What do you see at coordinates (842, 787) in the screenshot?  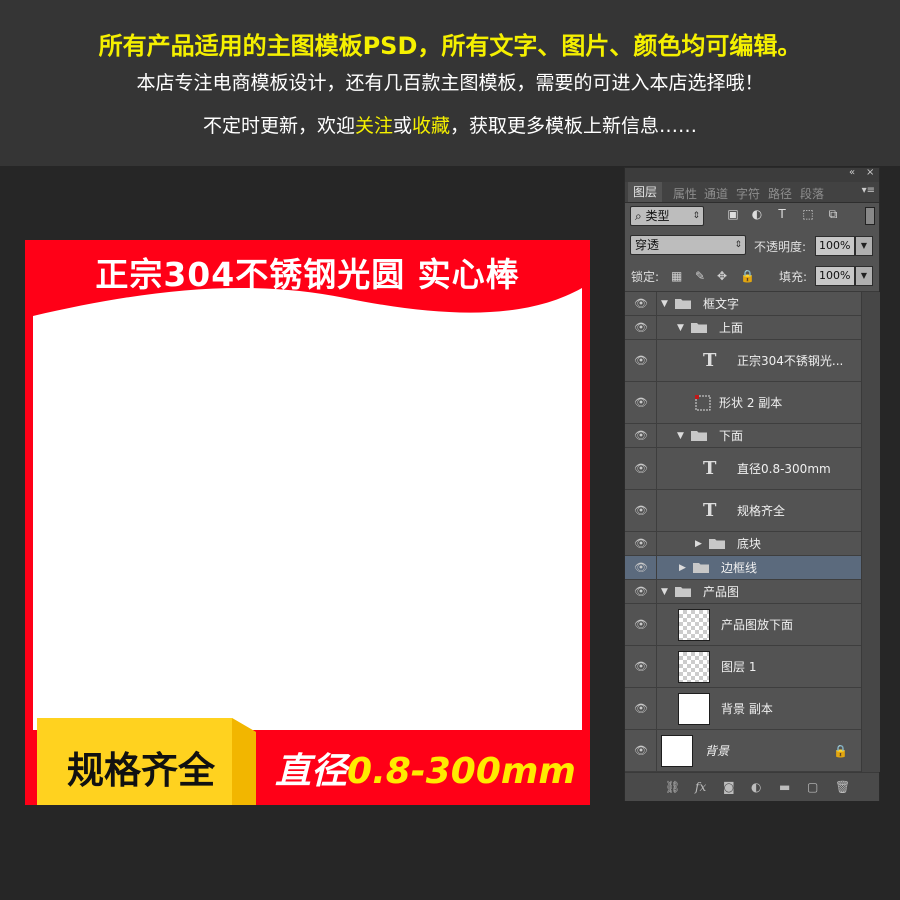 I see `trash-icon: 🗑` at bounding box center [842, 787].